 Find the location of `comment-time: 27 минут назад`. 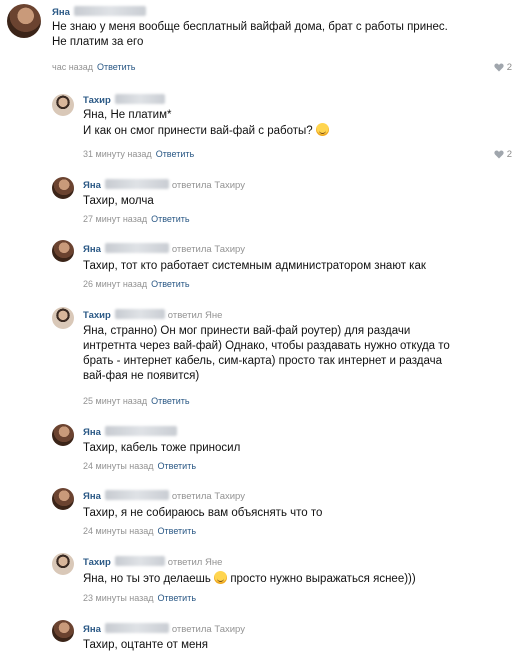

comment-time: 27 минут назад is located at coordinates (115, 219).